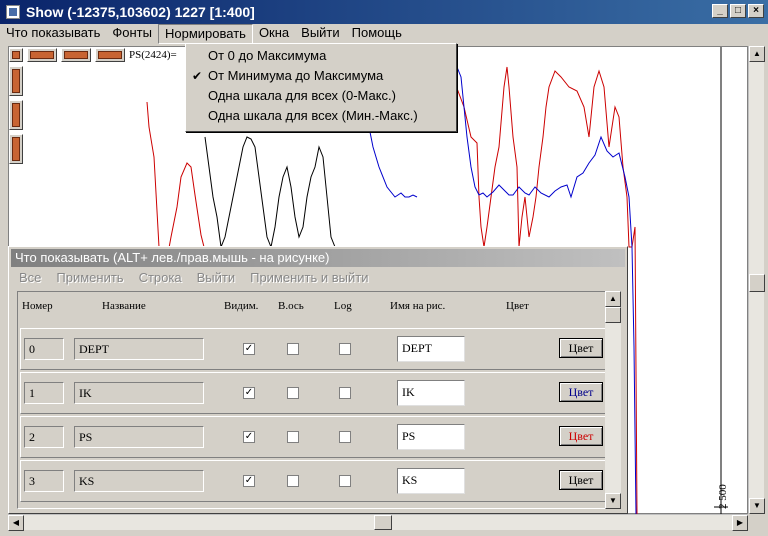  I want to click on expand-vertical-button, so click(16, 81).